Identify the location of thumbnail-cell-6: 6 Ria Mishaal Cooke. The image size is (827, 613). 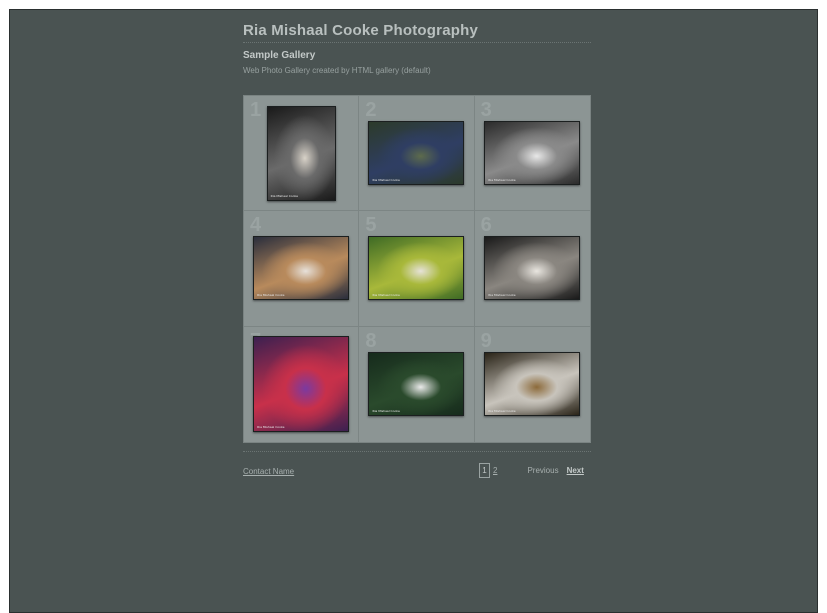
(532, 269).